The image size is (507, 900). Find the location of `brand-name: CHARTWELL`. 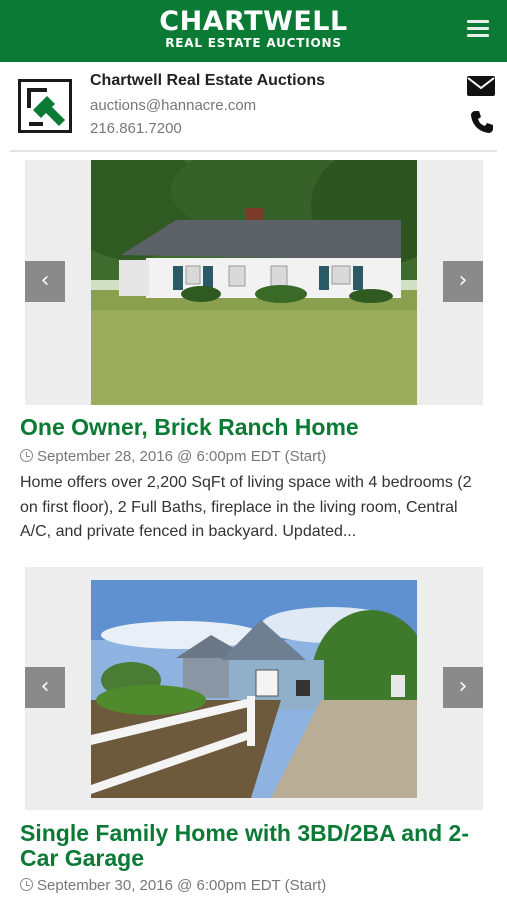

brand-name: CHARTWELL is located at coordinates (253, 21).